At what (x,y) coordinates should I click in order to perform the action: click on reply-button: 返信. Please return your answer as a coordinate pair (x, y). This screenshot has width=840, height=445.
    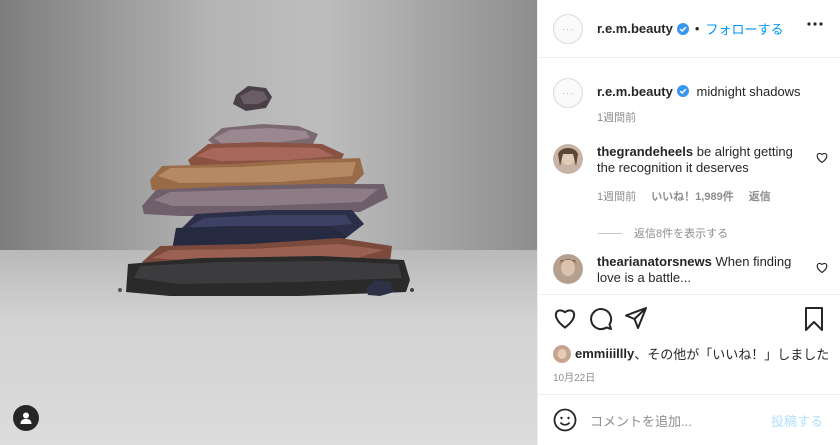
    Looking at the image, I should click on (760, 197).